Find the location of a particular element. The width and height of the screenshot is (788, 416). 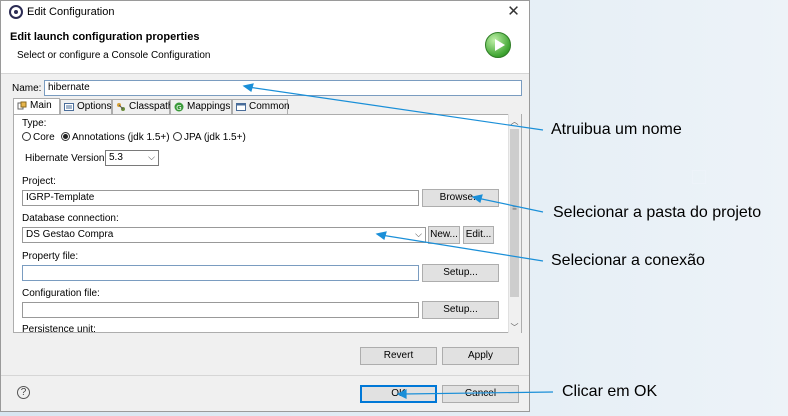

arrowhead-name is located at coordinates (248, 87).